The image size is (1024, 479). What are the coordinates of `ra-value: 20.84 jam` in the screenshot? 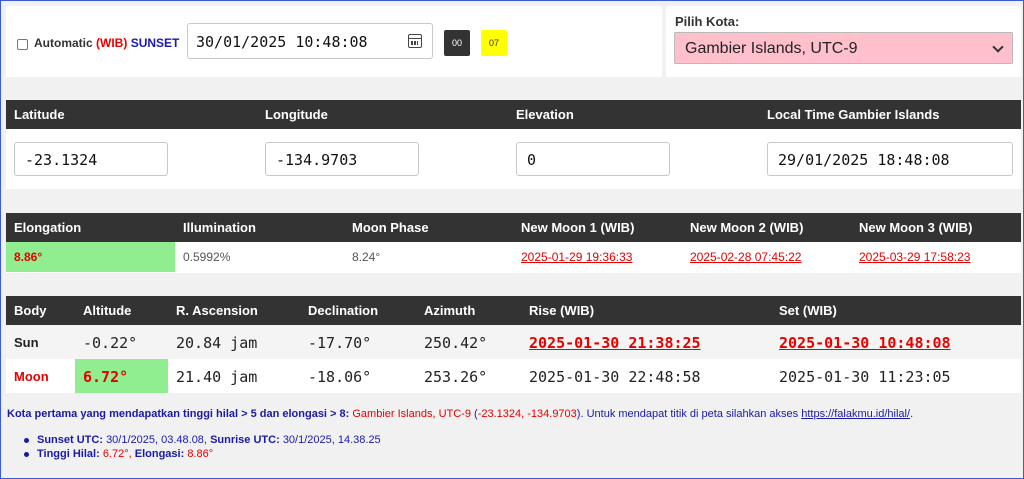 It's located at (217, 343).